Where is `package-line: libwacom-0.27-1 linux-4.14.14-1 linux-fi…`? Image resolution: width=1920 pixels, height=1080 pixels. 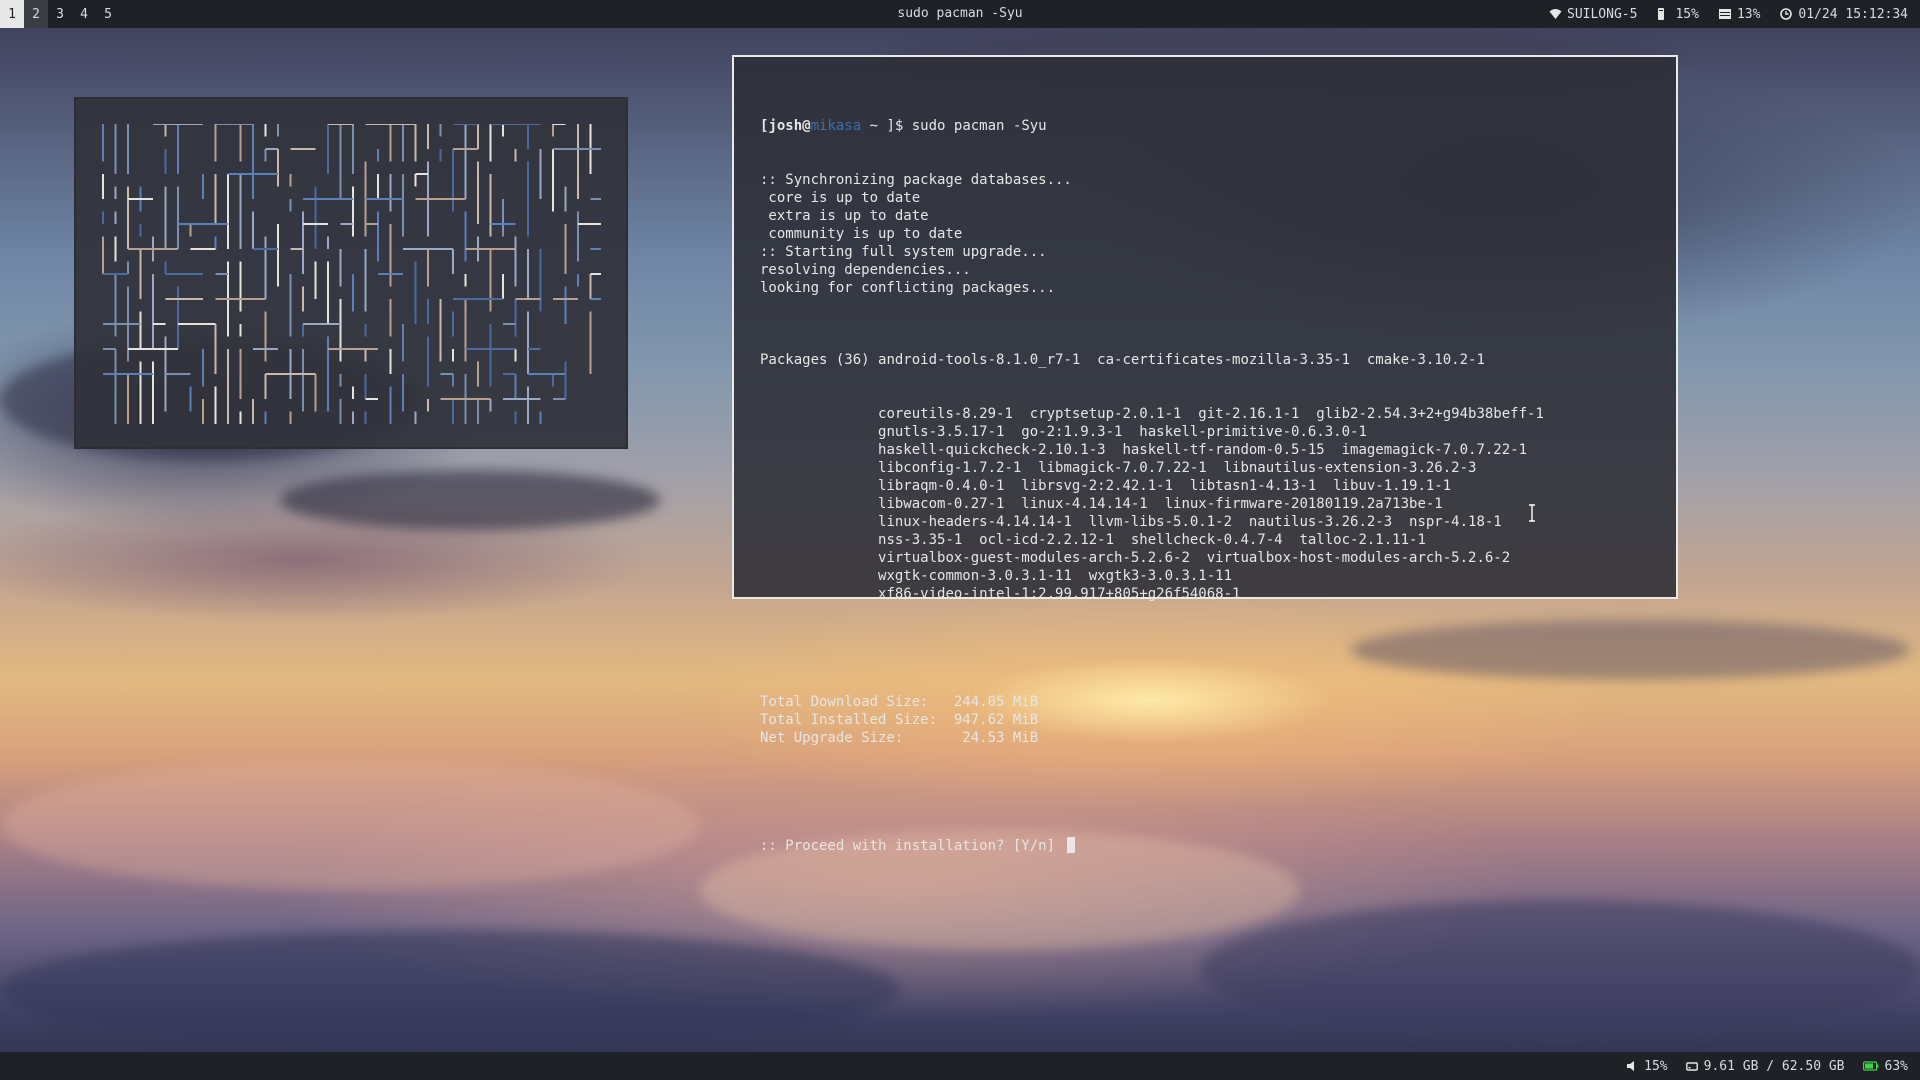
package-line: libwacom-0.27-1 linux-4.14.14-1 linux-fi… is located at coordinates (1160, 504).